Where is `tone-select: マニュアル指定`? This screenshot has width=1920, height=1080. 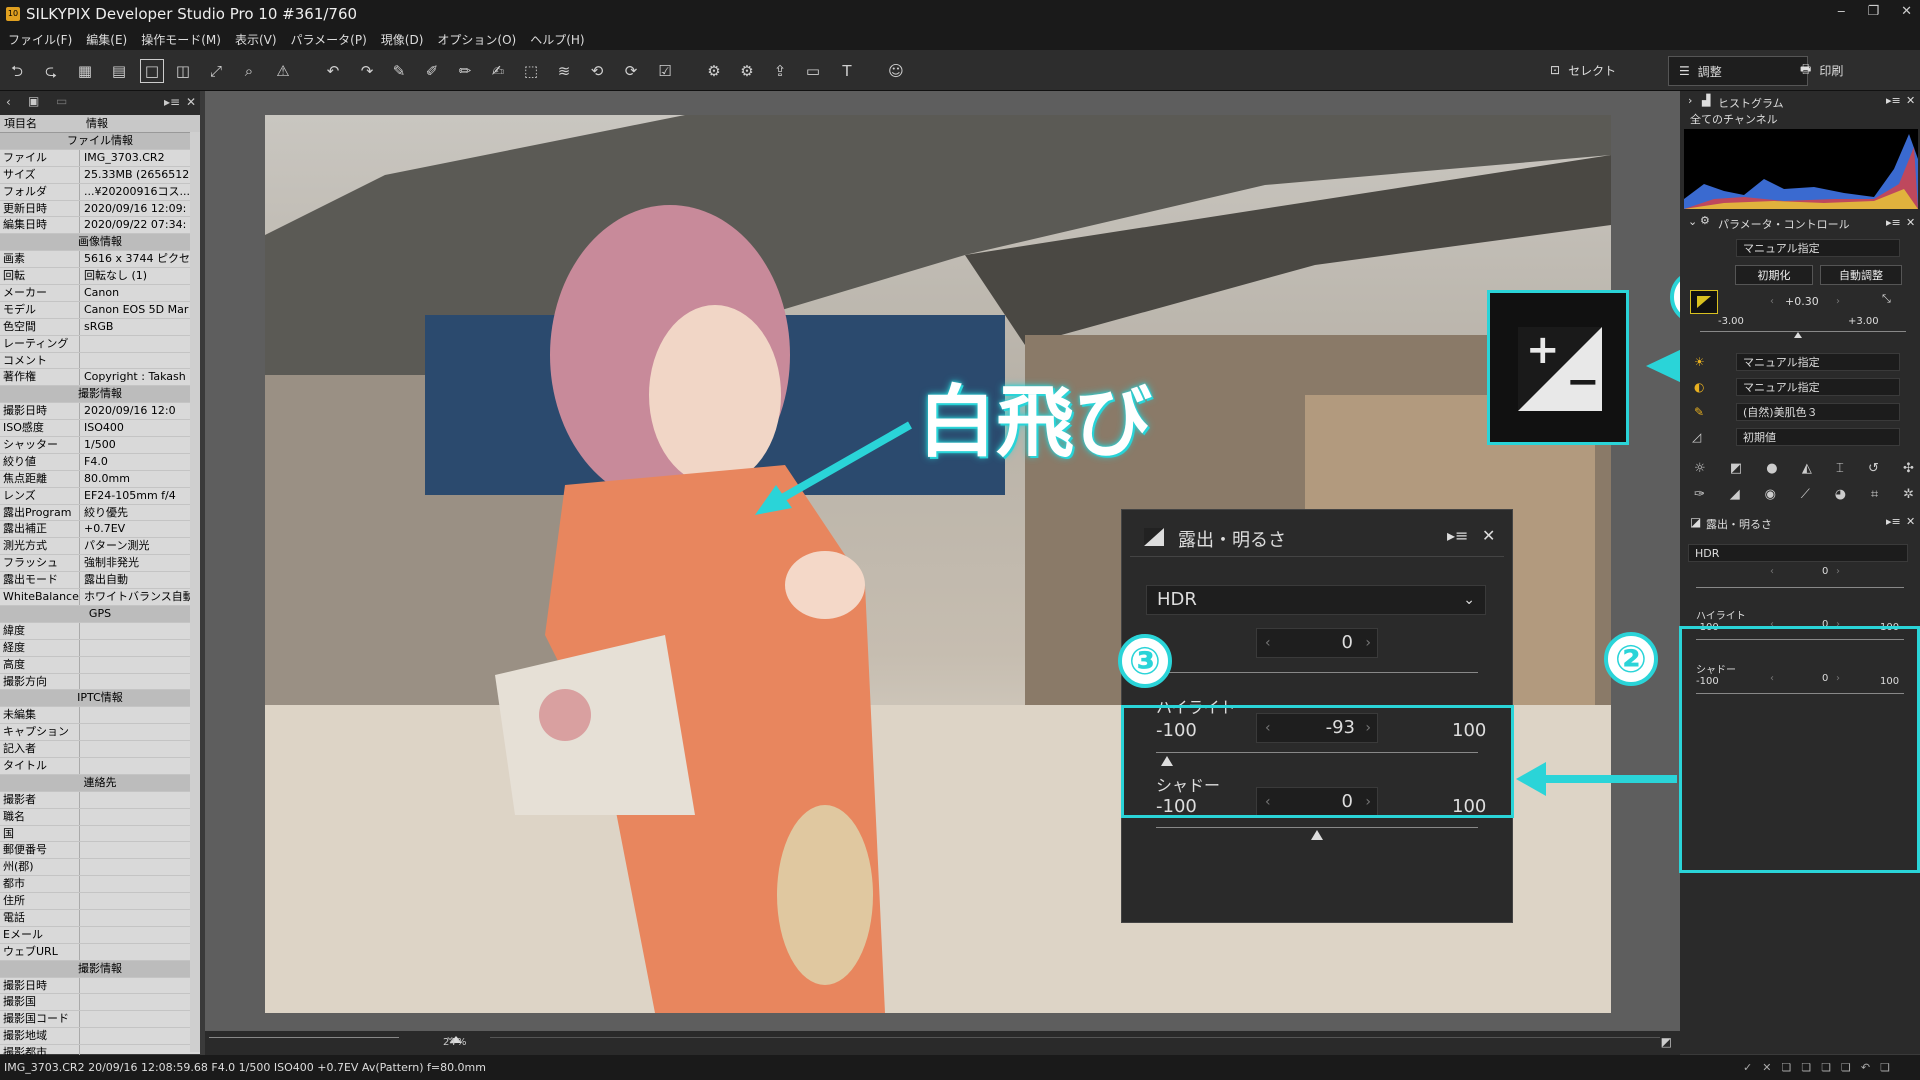
tone-select: マニュアル指定 is located at coordinates (1818, 387).